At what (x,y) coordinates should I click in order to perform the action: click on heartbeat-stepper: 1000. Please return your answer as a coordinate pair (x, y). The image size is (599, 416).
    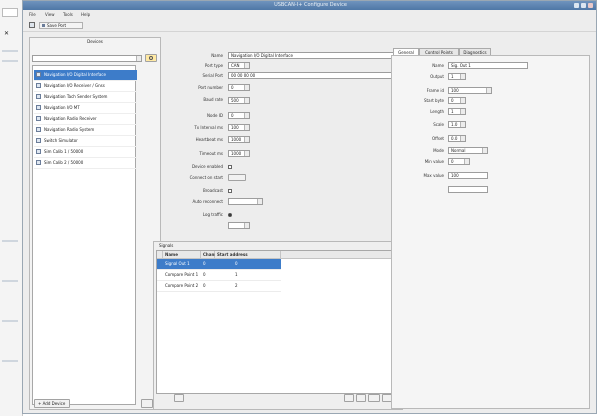
    Looking at the image, I should click on (239, 139).